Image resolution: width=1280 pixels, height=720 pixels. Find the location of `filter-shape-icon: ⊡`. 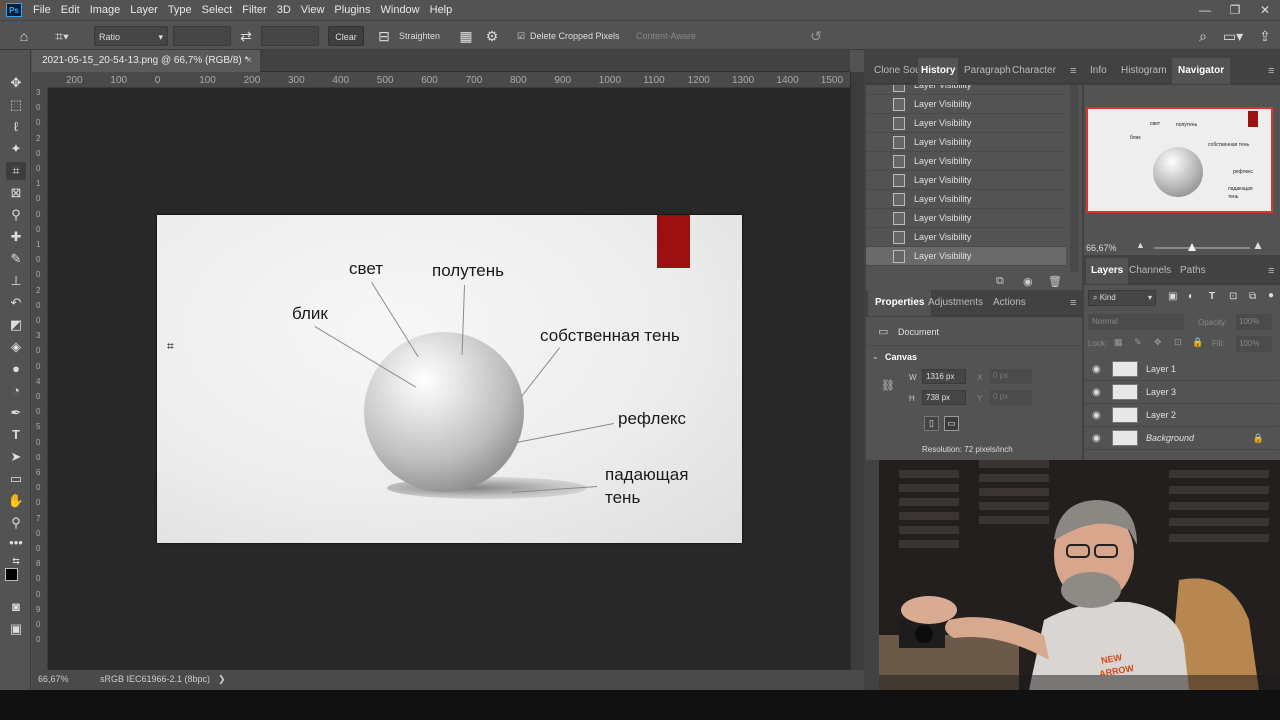

filter-shape-icon: ⊡ is located at coordinates (1233, 296).